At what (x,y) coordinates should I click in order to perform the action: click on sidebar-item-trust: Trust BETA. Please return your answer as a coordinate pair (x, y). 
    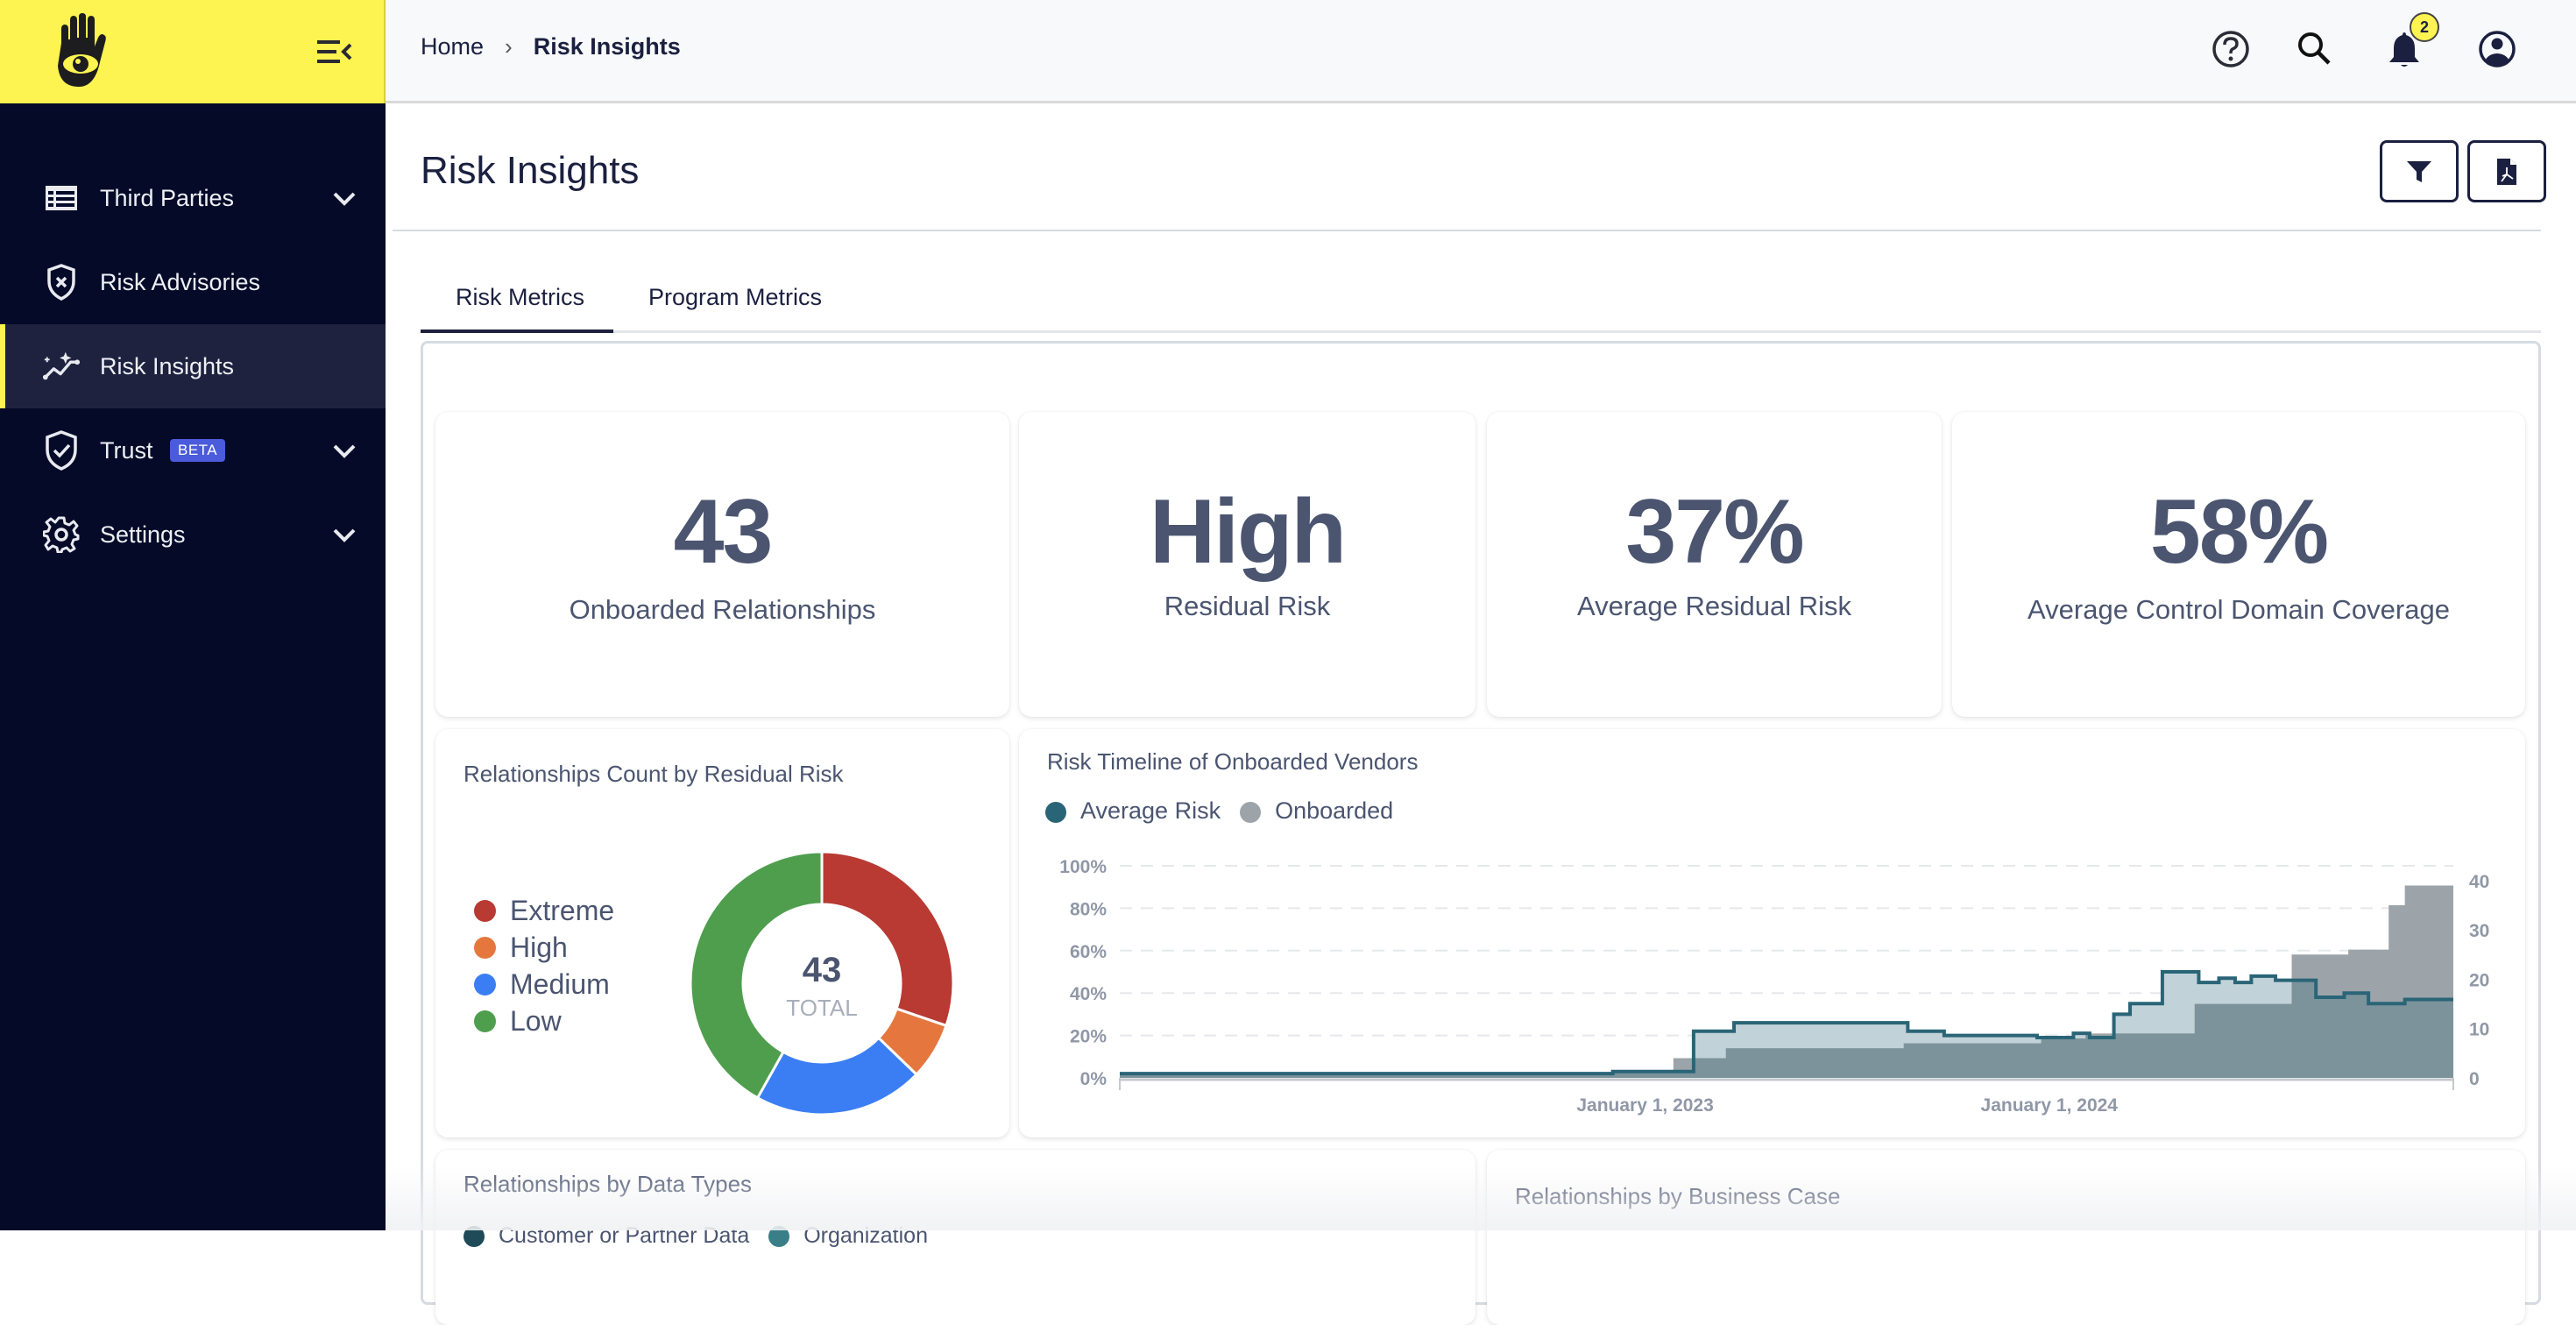
    Looking at the image, I should click on (193, 450).